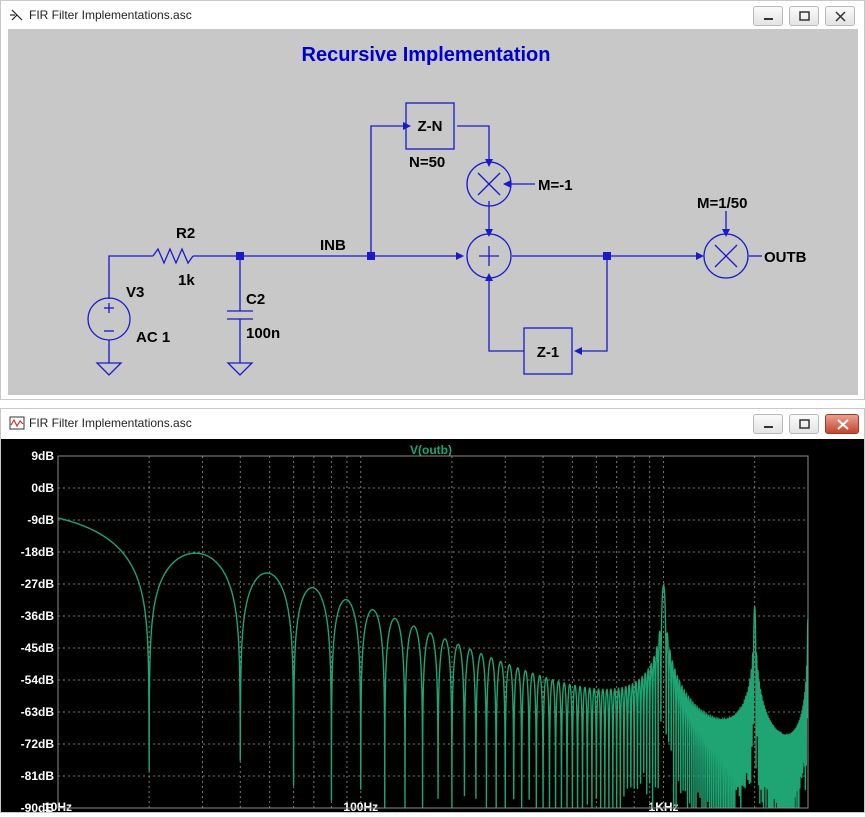  Describe the element at coordinates (38, 552) in the screenshot. I see `y-tick-label: -18dB` at that location.